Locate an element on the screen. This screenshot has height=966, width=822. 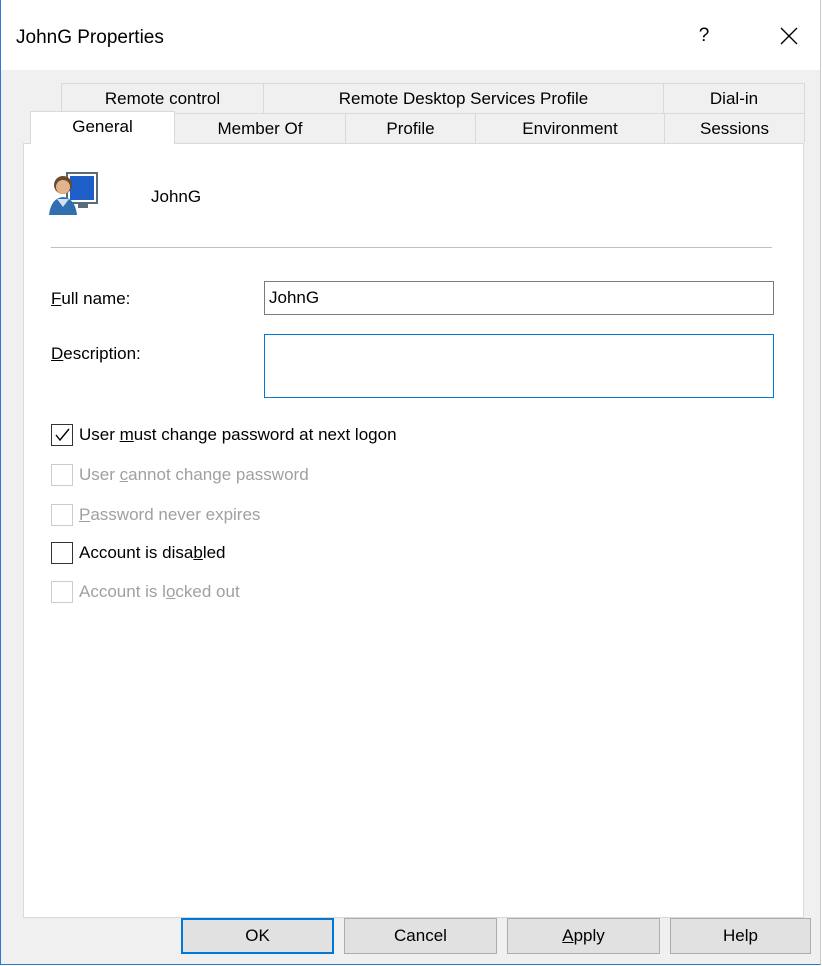
password-never-expires-checkbox: Password never expires is located at coordinates (155, 515).